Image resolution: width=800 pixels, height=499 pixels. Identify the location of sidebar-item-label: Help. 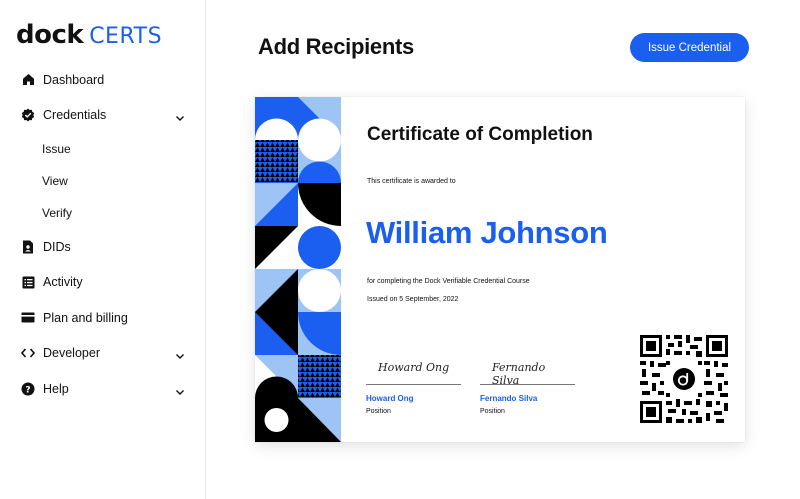
(56, 388).